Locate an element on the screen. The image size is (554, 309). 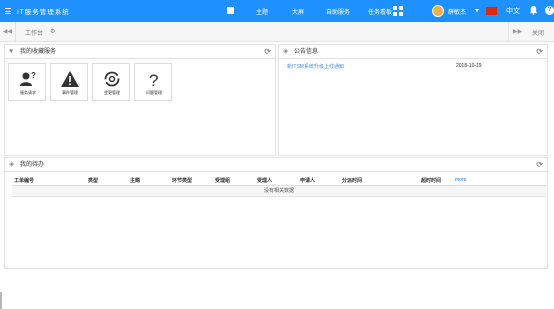
notice-link: 新ITSM系统升级上线通知 is located at coordinates (315, 66).